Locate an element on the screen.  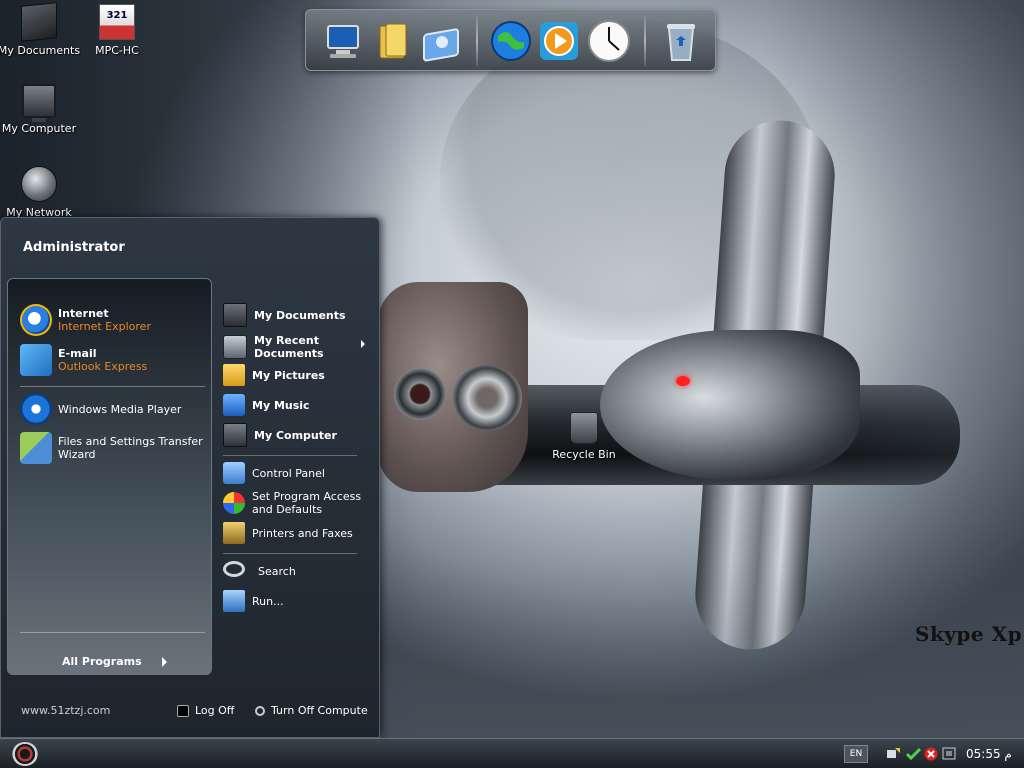
desktop-icon-label: Recycle Bin is located at coordinates (584, 454).